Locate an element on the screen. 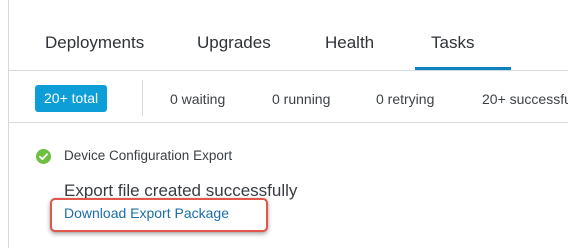 This screenshot has width=568, height=248. tab-health: Health is located at coordinates (349, 43).